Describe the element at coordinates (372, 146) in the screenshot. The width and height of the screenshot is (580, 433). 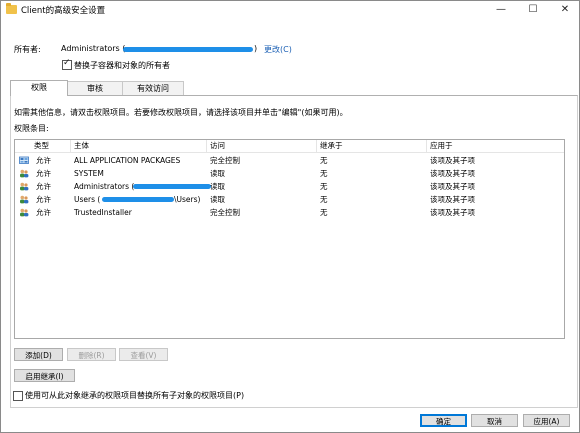
I see `column-header-inherited: 继承于` at that location.